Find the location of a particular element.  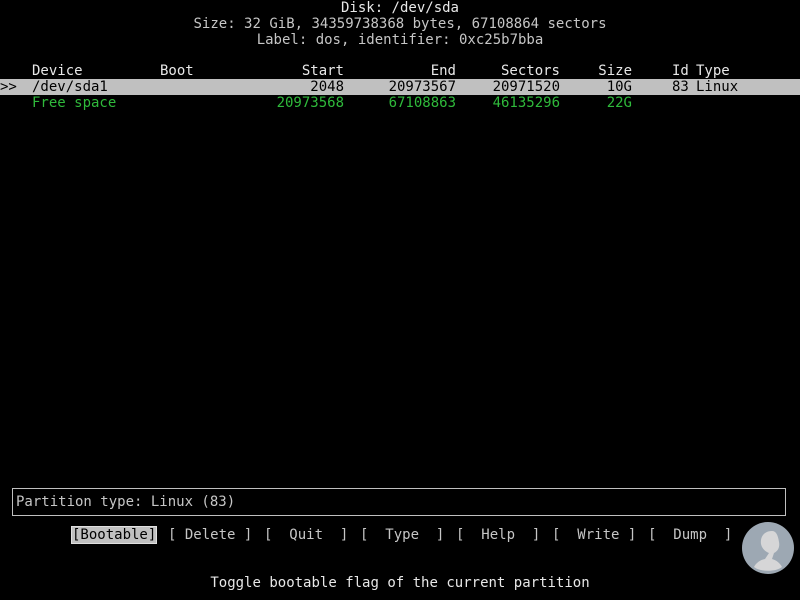

partition-type: Linux is located at coordinates (717, 87).